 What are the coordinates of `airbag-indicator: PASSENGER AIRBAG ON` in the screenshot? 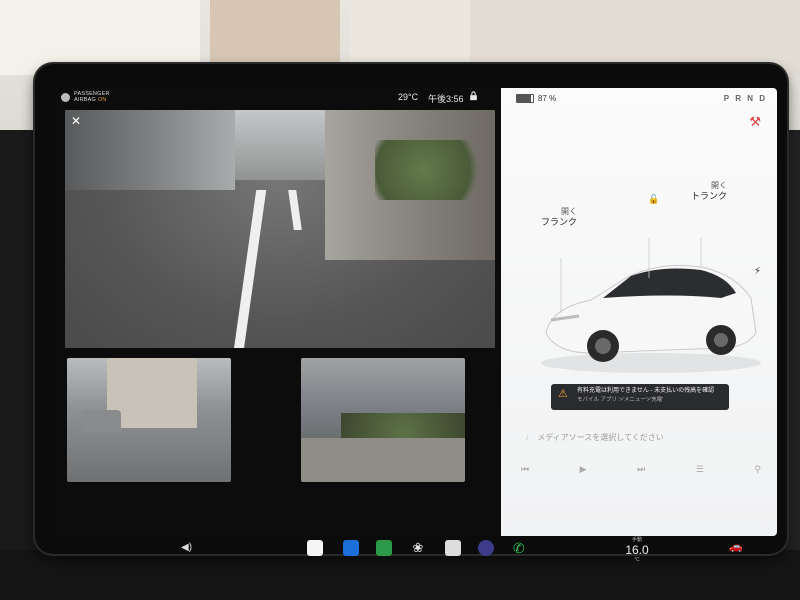 It's located at (85, 97).